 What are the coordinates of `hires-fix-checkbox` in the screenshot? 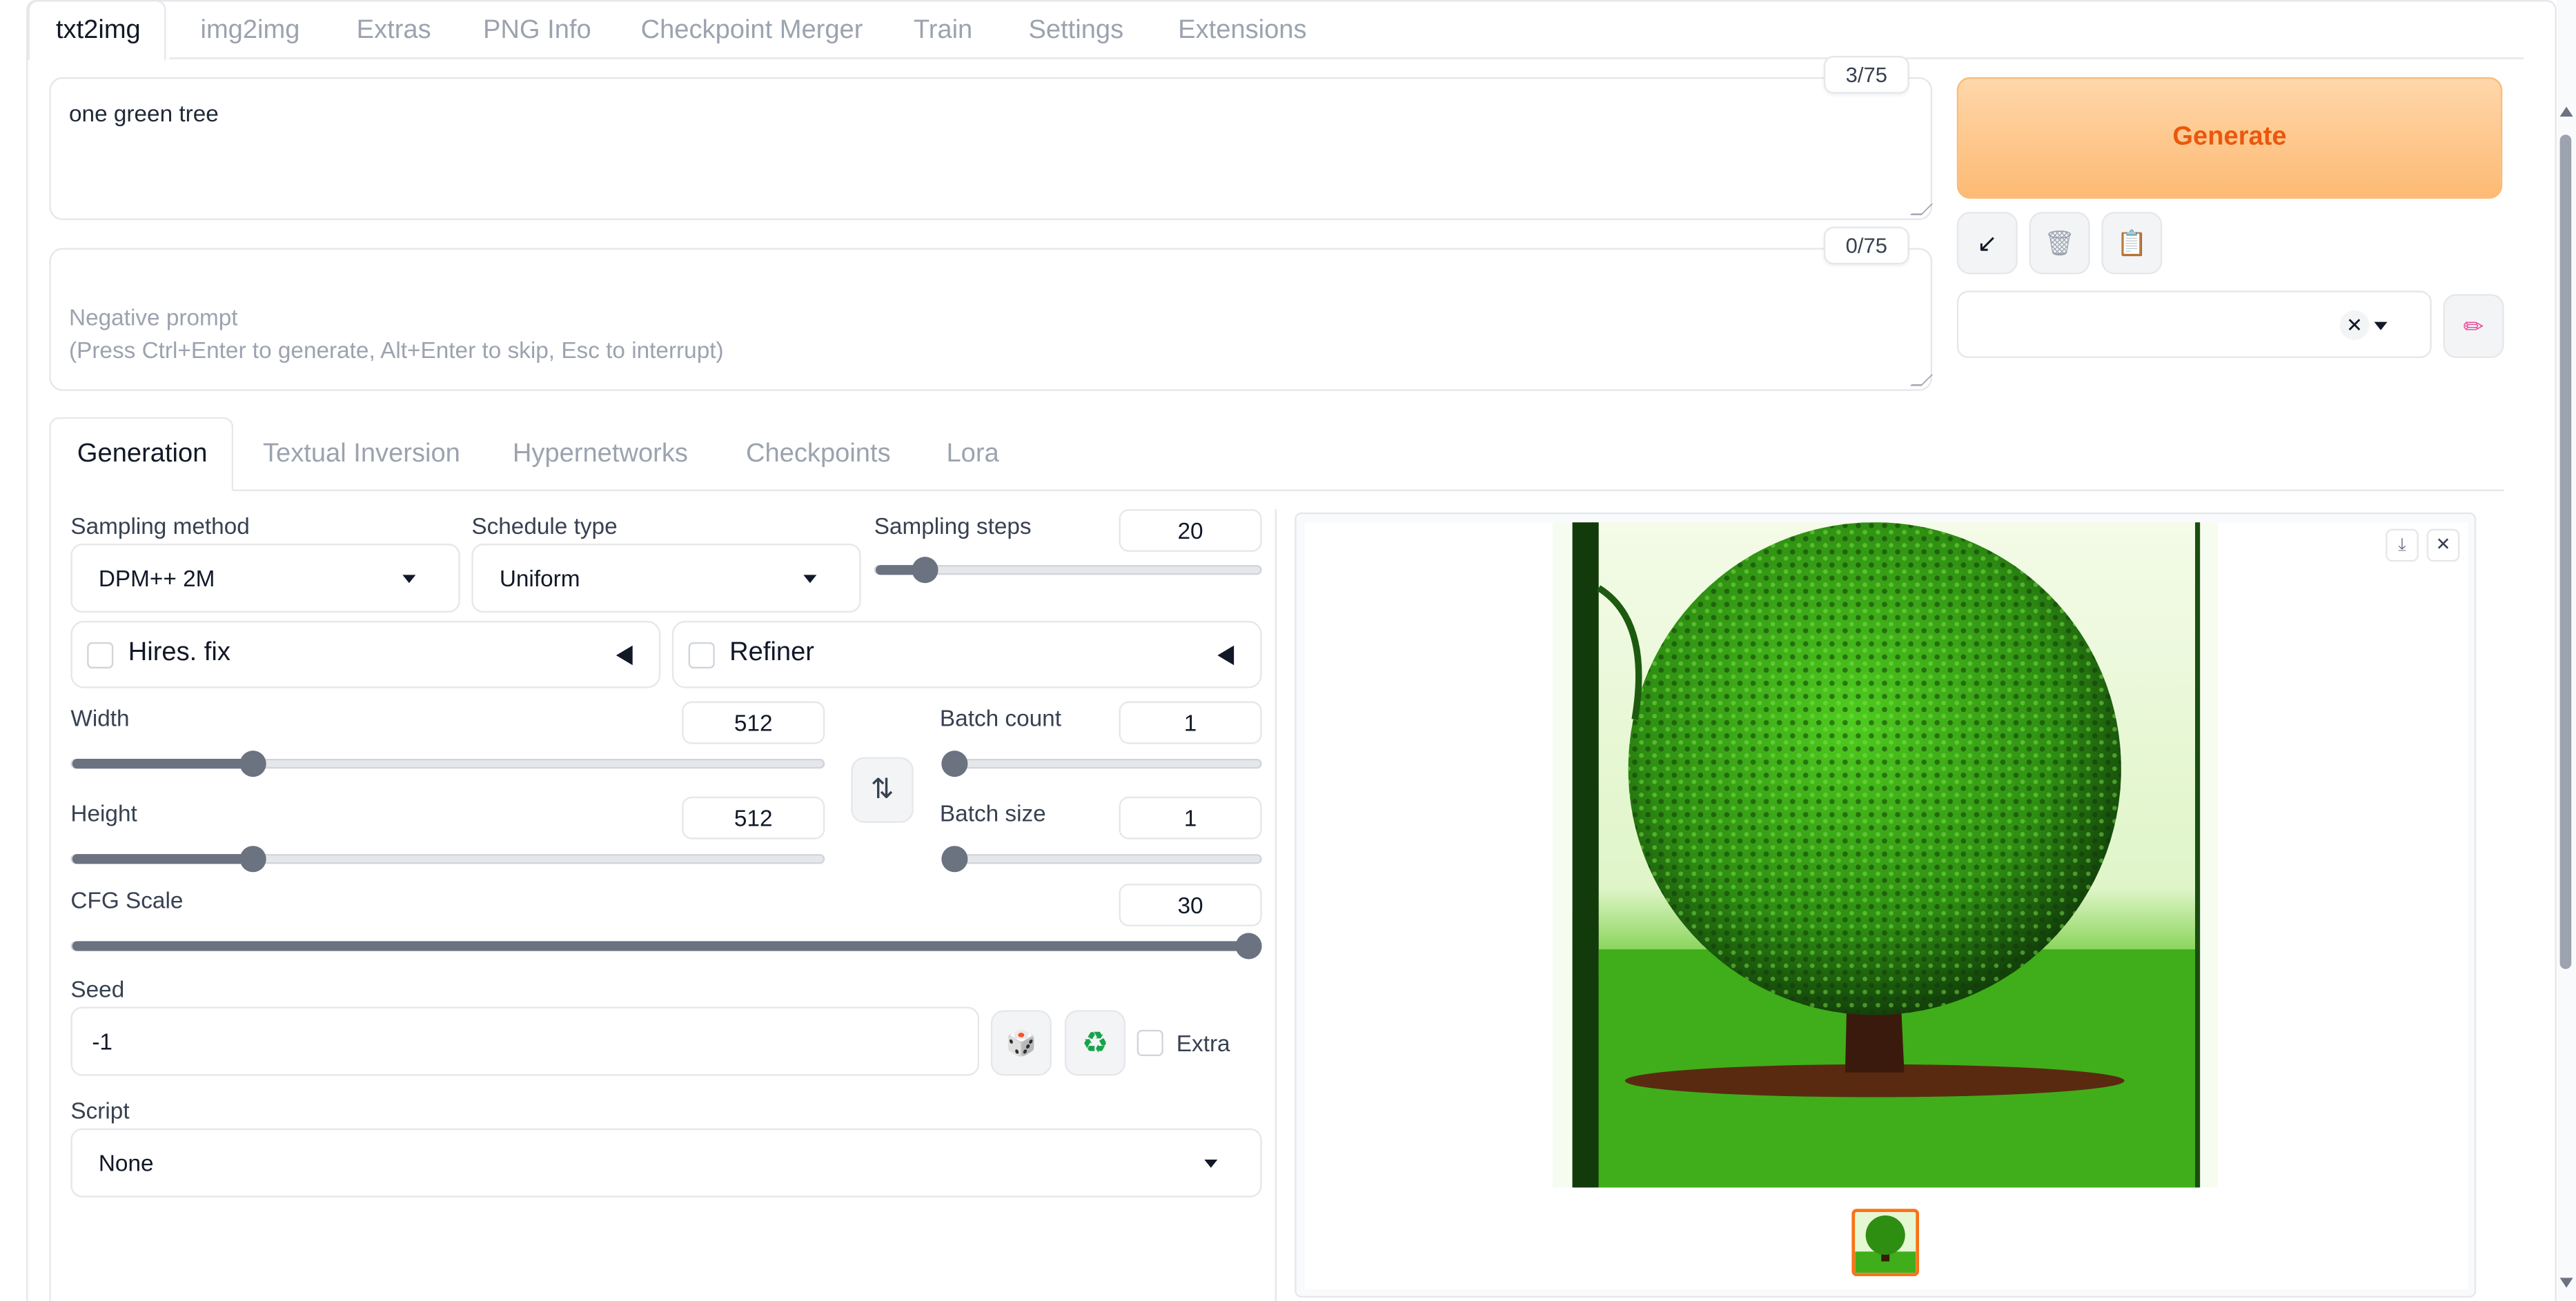 It's located at (100, 655).